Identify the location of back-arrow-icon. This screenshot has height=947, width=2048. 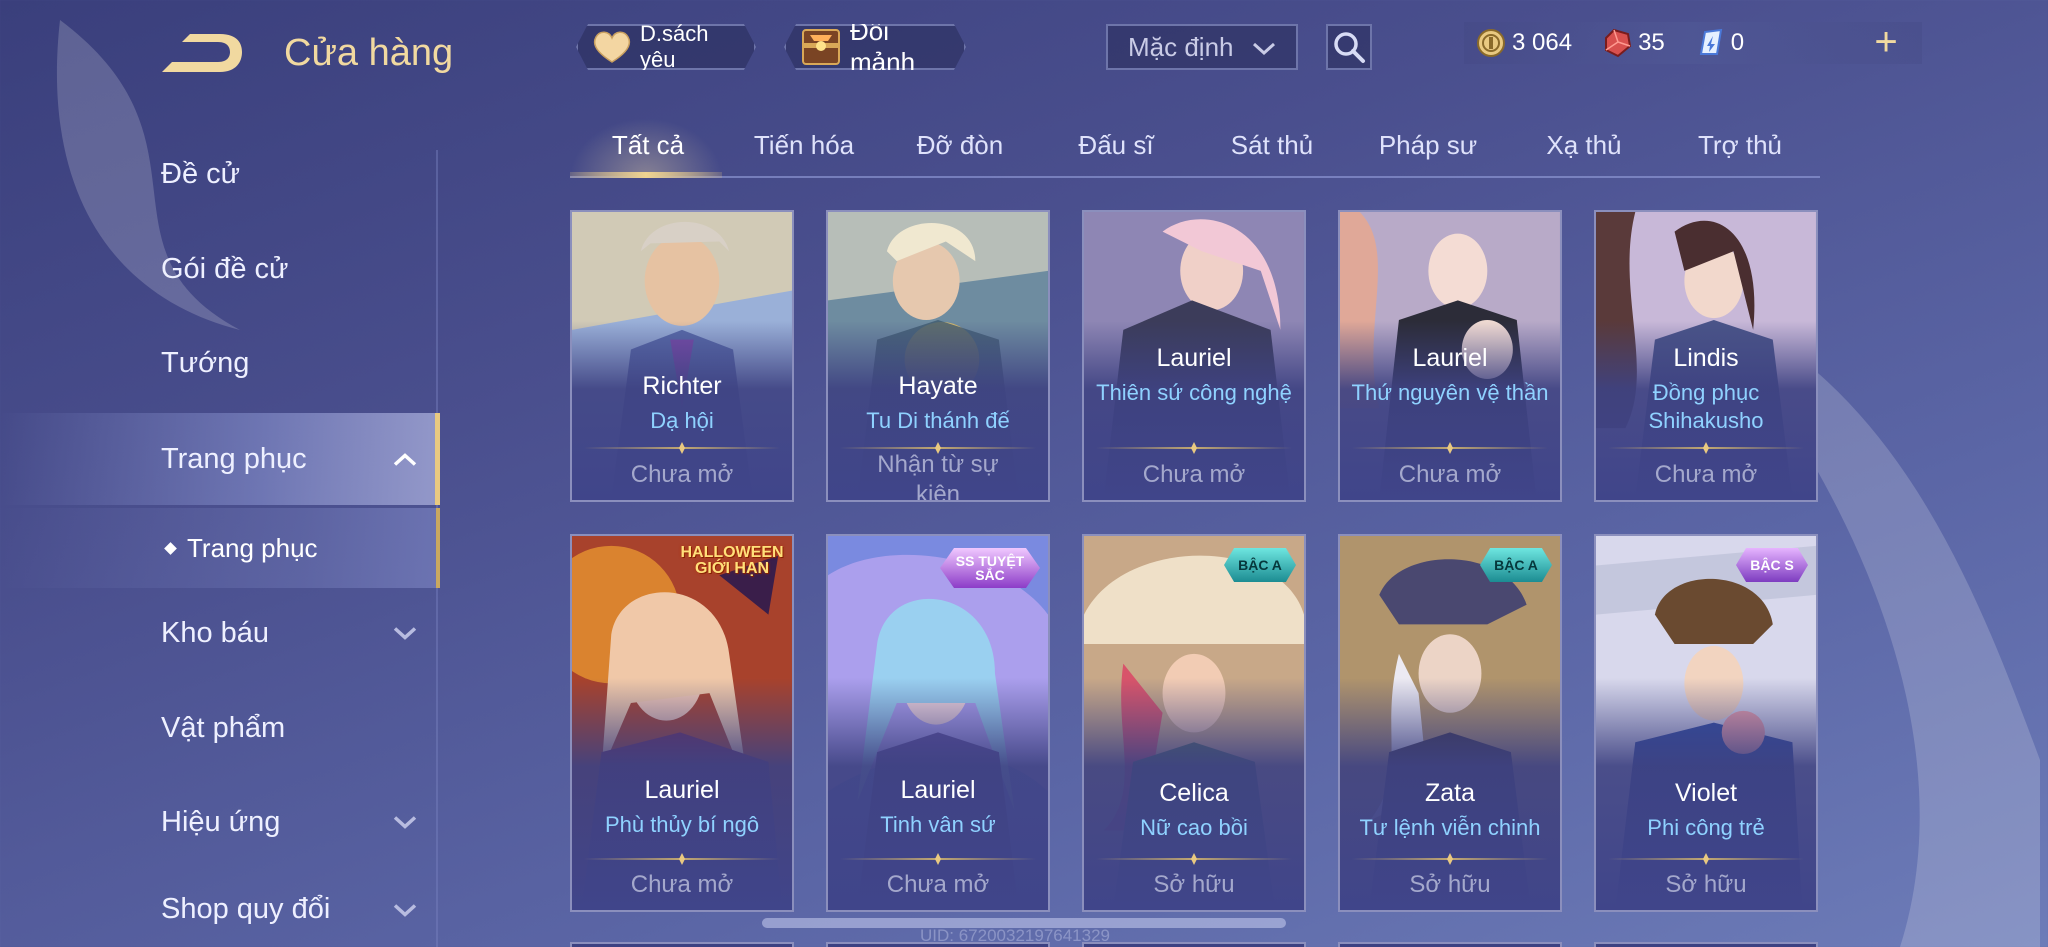
(202, 53).